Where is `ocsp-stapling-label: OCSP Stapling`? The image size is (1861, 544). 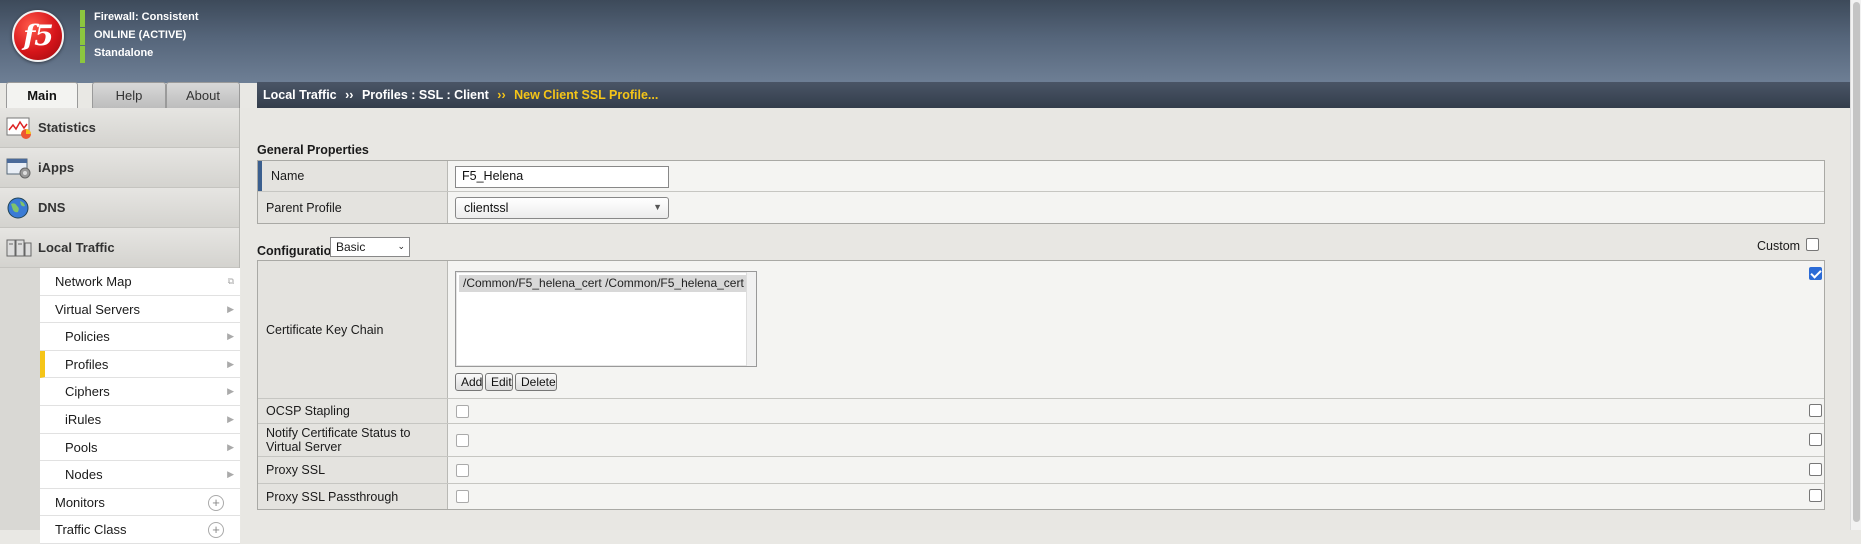 ocsp-stapling-label: OCSP Stapling is located at coordinates (353, 411).